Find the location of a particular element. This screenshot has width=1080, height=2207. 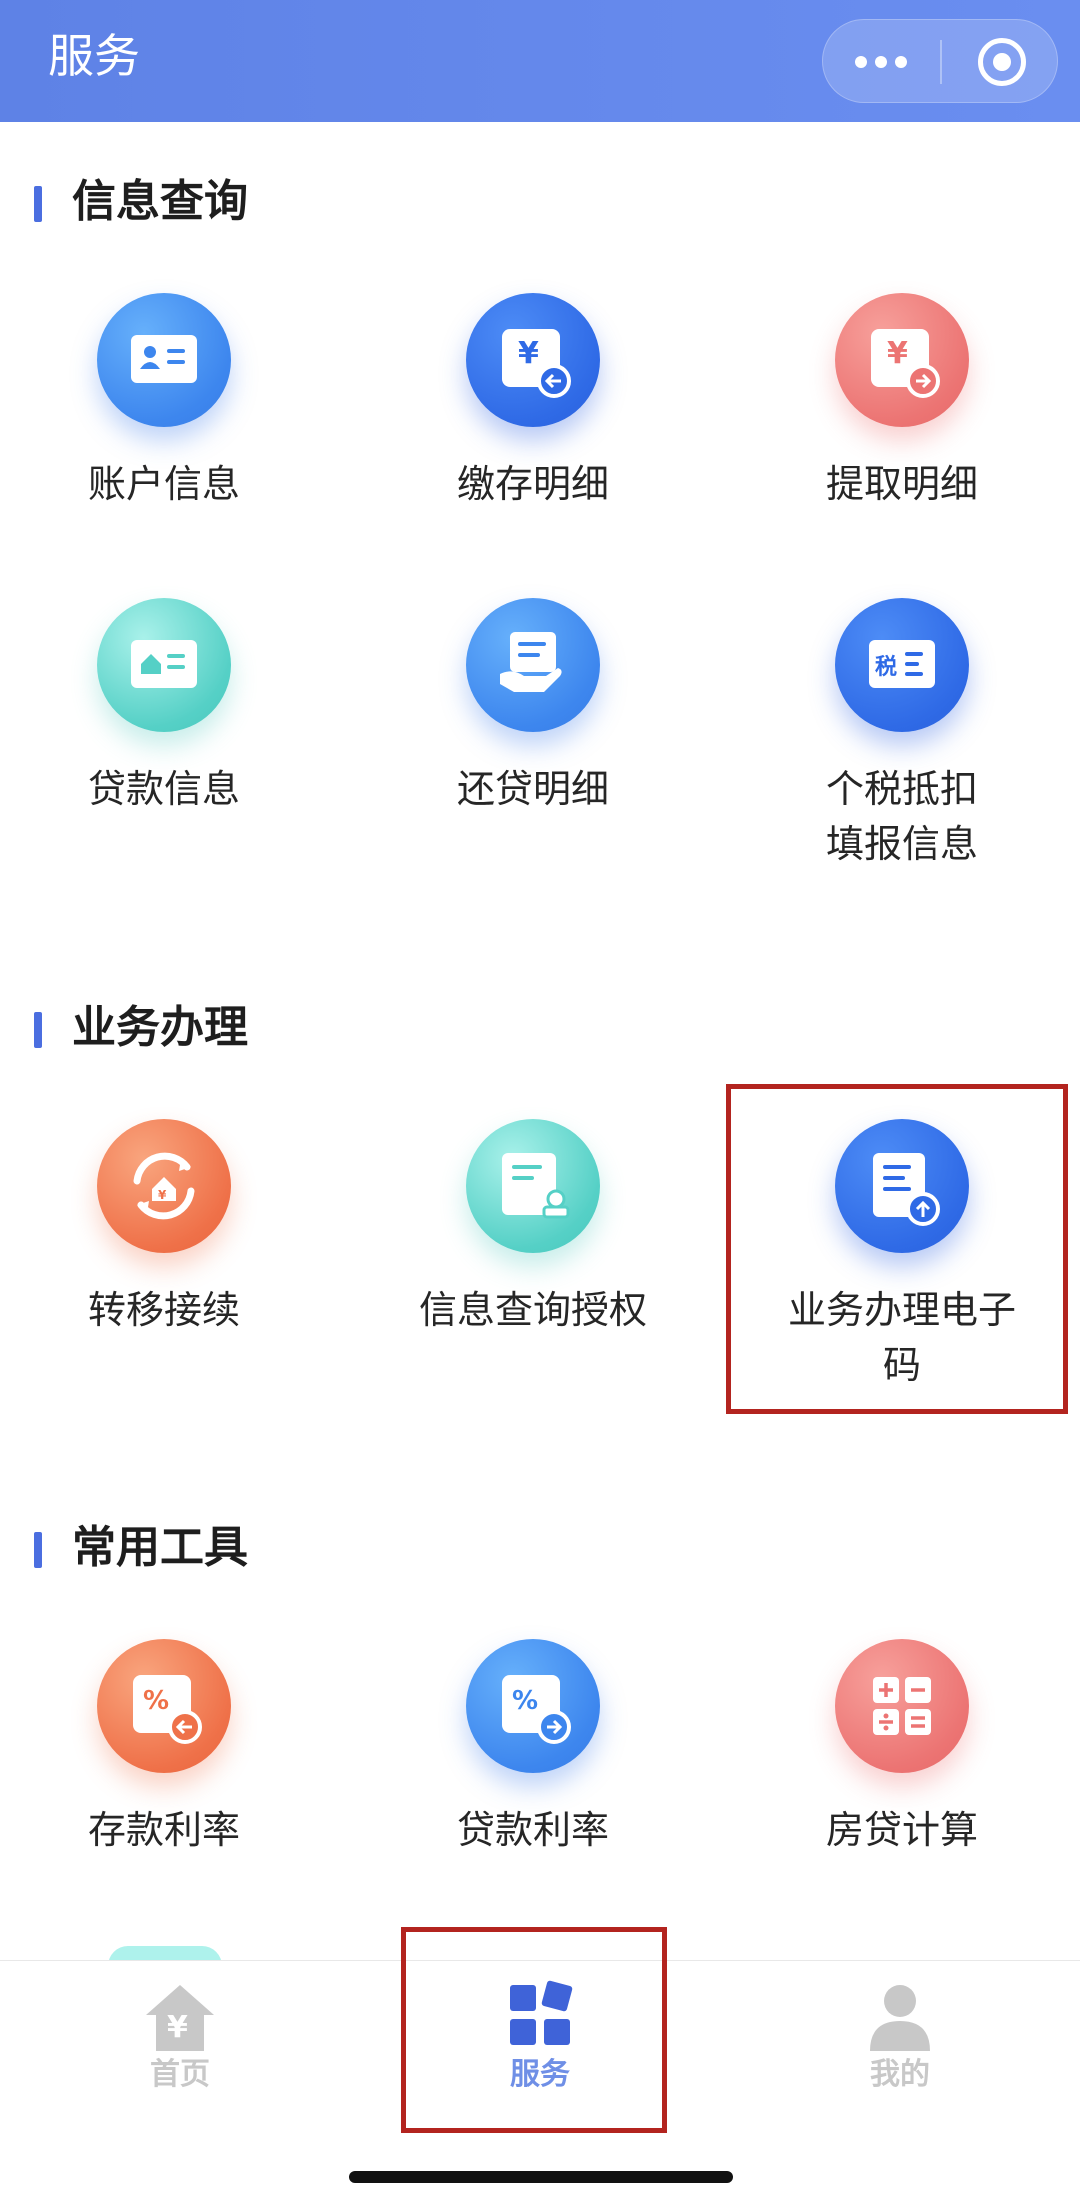

more-dots-icon is located at coordinates (881, 62).